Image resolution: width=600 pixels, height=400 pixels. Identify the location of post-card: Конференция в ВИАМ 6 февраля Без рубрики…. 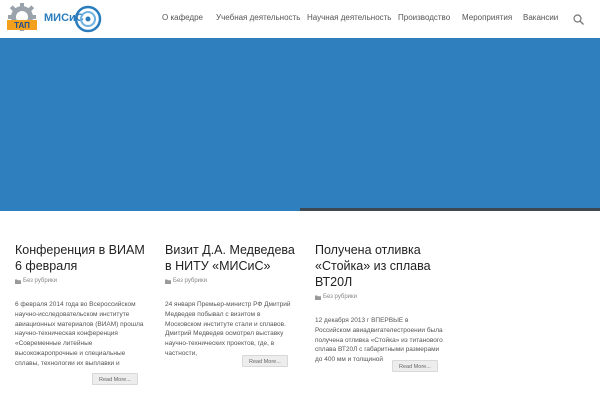
(80, 305).